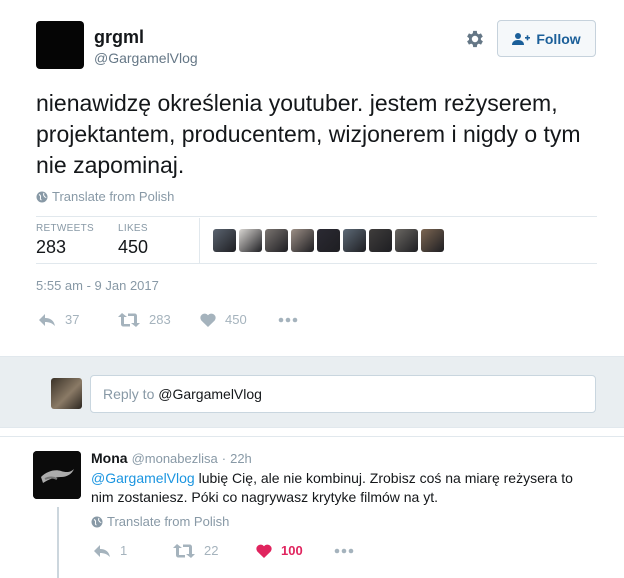 This screenshot has width=624, height=578. Describe the element at coordinates (241, 458) in the screenshot. I see `reply-time: 22h` at that location.